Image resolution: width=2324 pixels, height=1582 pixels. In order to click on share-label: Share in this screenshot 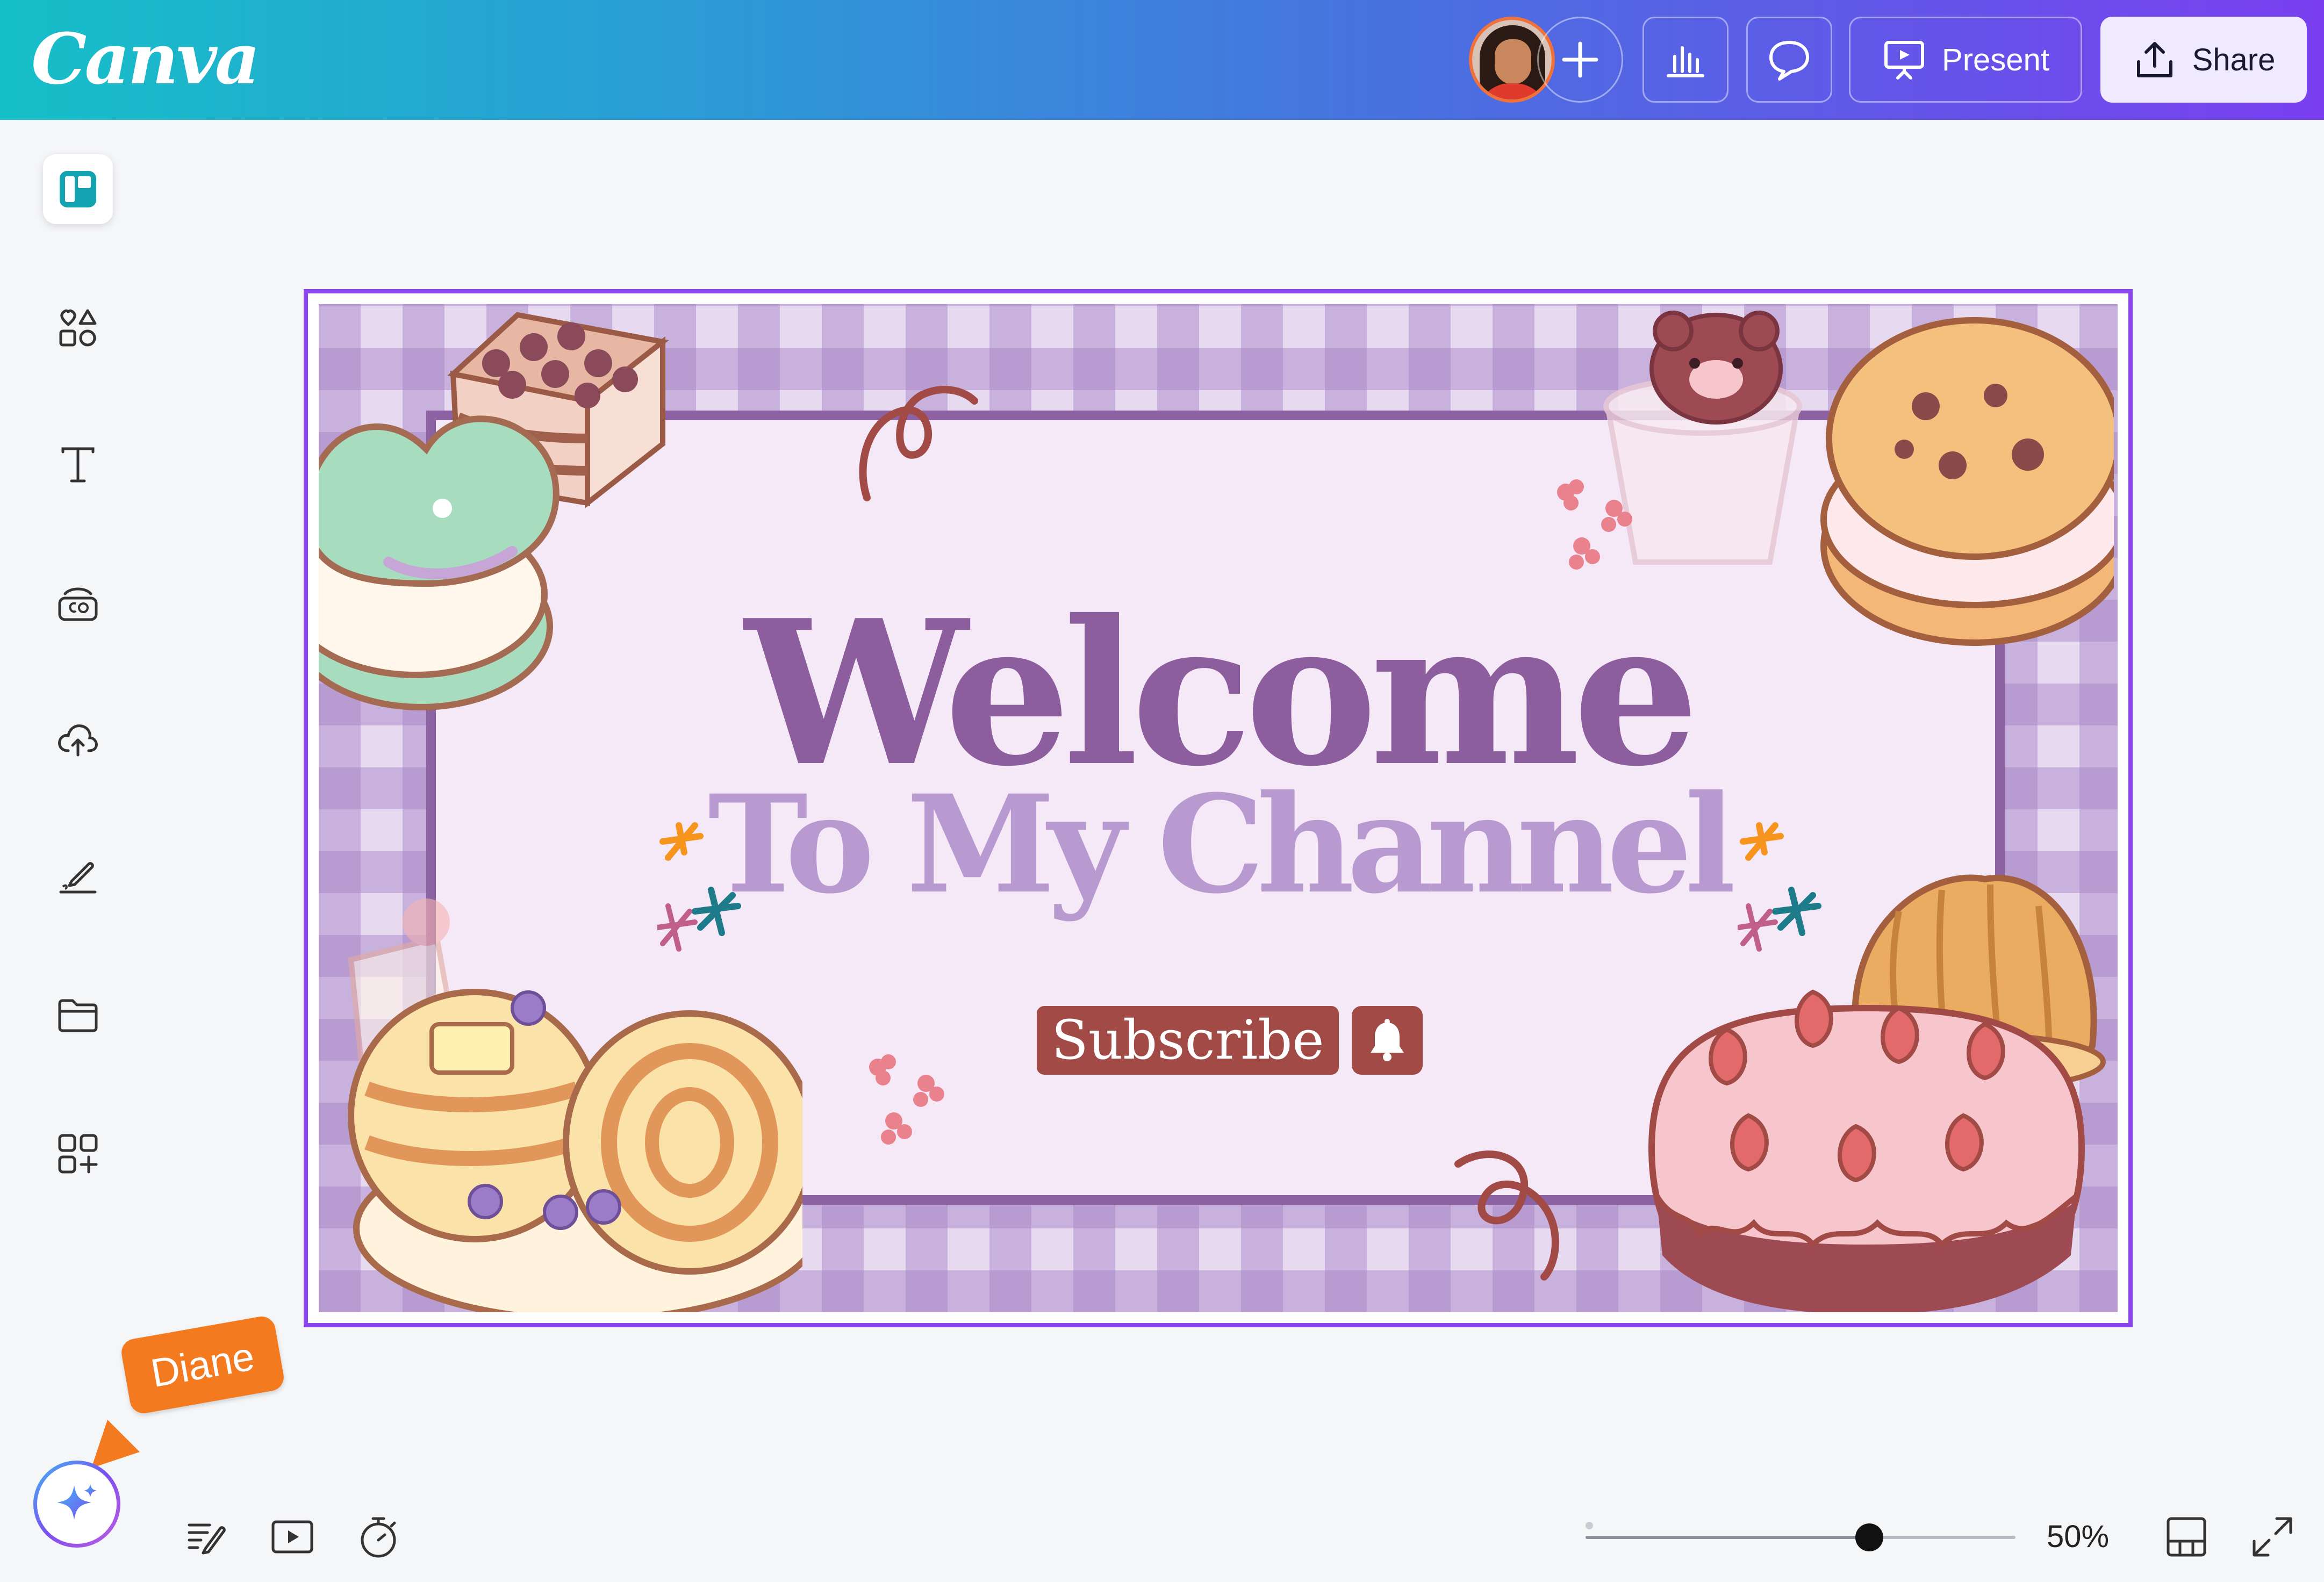, I will do `click(2234, 59)`.